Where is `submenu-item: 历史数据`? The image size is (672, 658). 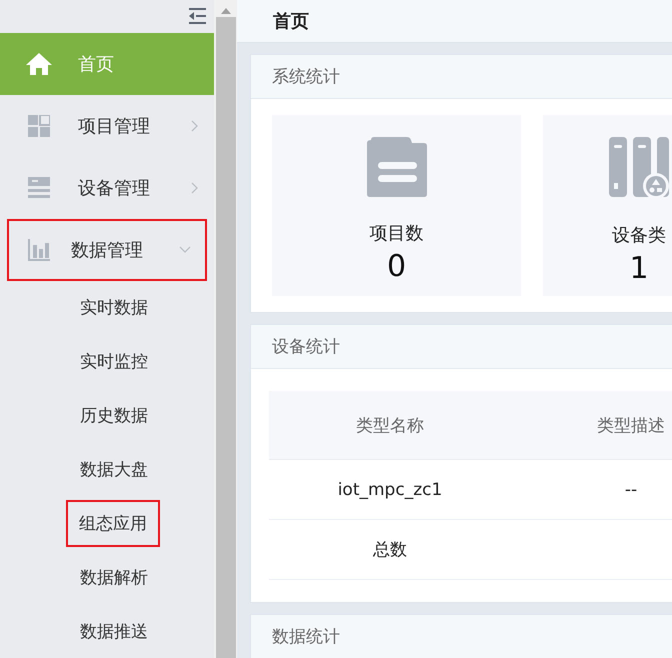
submenu-item: 历史数据 is located at coordinates (114, 415).